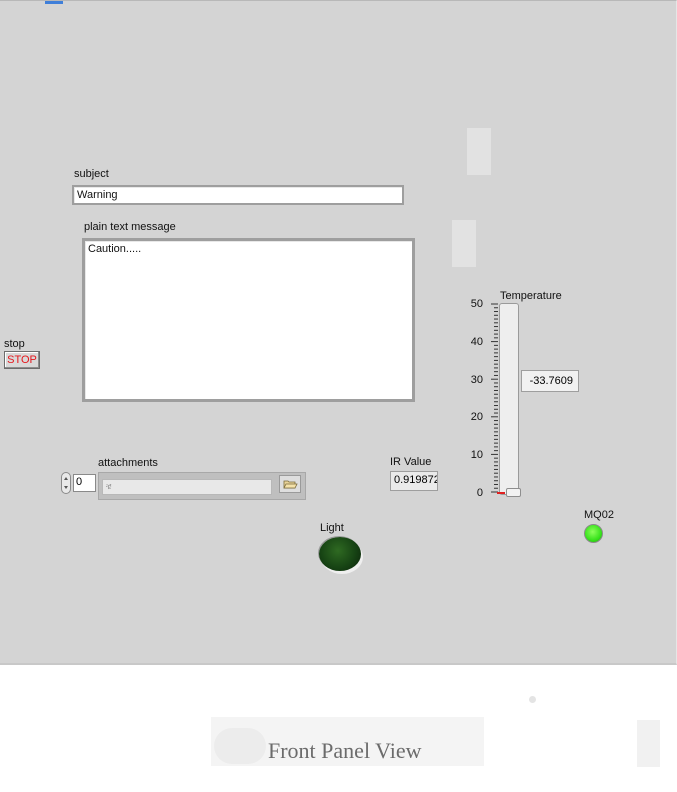  What do you see at coordinates (238, 195) in the screenshot?
I see `subject-input: Warning` at bounding box center [238, 195].